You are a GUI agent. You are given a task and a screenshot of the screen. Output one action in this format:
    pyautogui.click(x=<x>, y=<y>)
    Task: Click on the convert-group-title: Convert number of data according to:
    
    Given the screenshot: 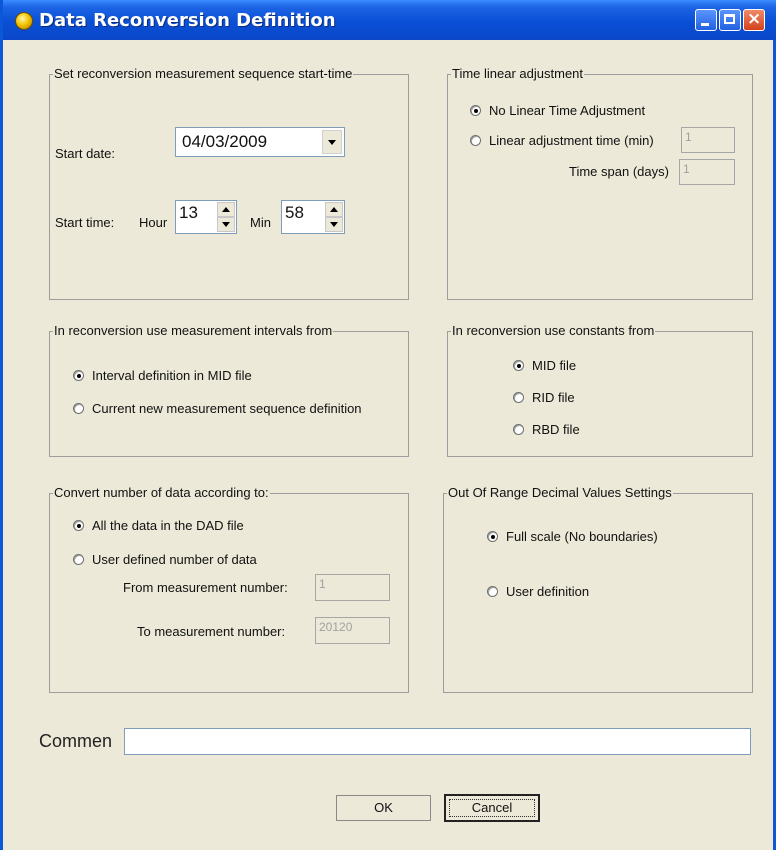 What is the action you would take?
    pyautogui.click(x=161, y=492)
    